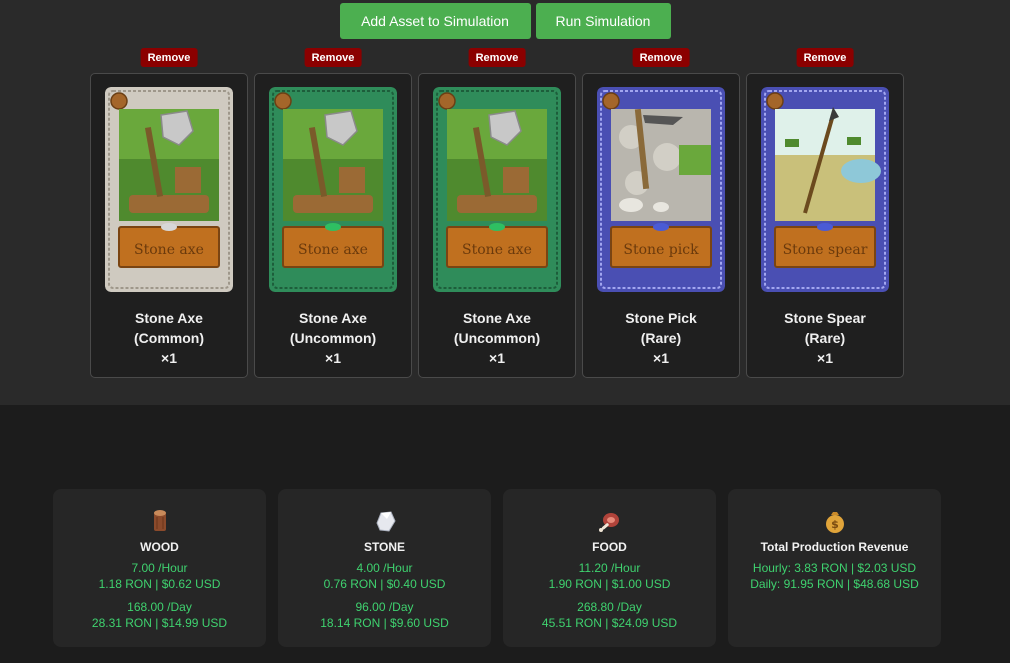 Image resolution: width=1010 pixels, height=663 pixels. Describe the element at coordinates (384, 584) in the screenshot. I see `hourly-value: 0.76 RON | $0.40 USD` at that location.